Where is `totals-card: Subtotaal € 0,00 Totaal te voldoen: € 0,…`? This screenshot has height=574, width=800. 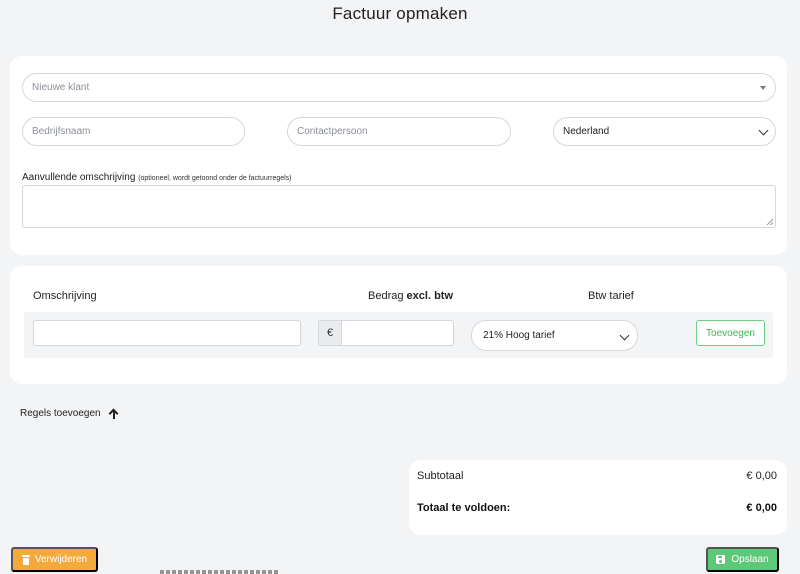 totals-card: Subtotaal € 0,00 Totaal te voldoen: € 0,… is located at coordinates (598, 497).